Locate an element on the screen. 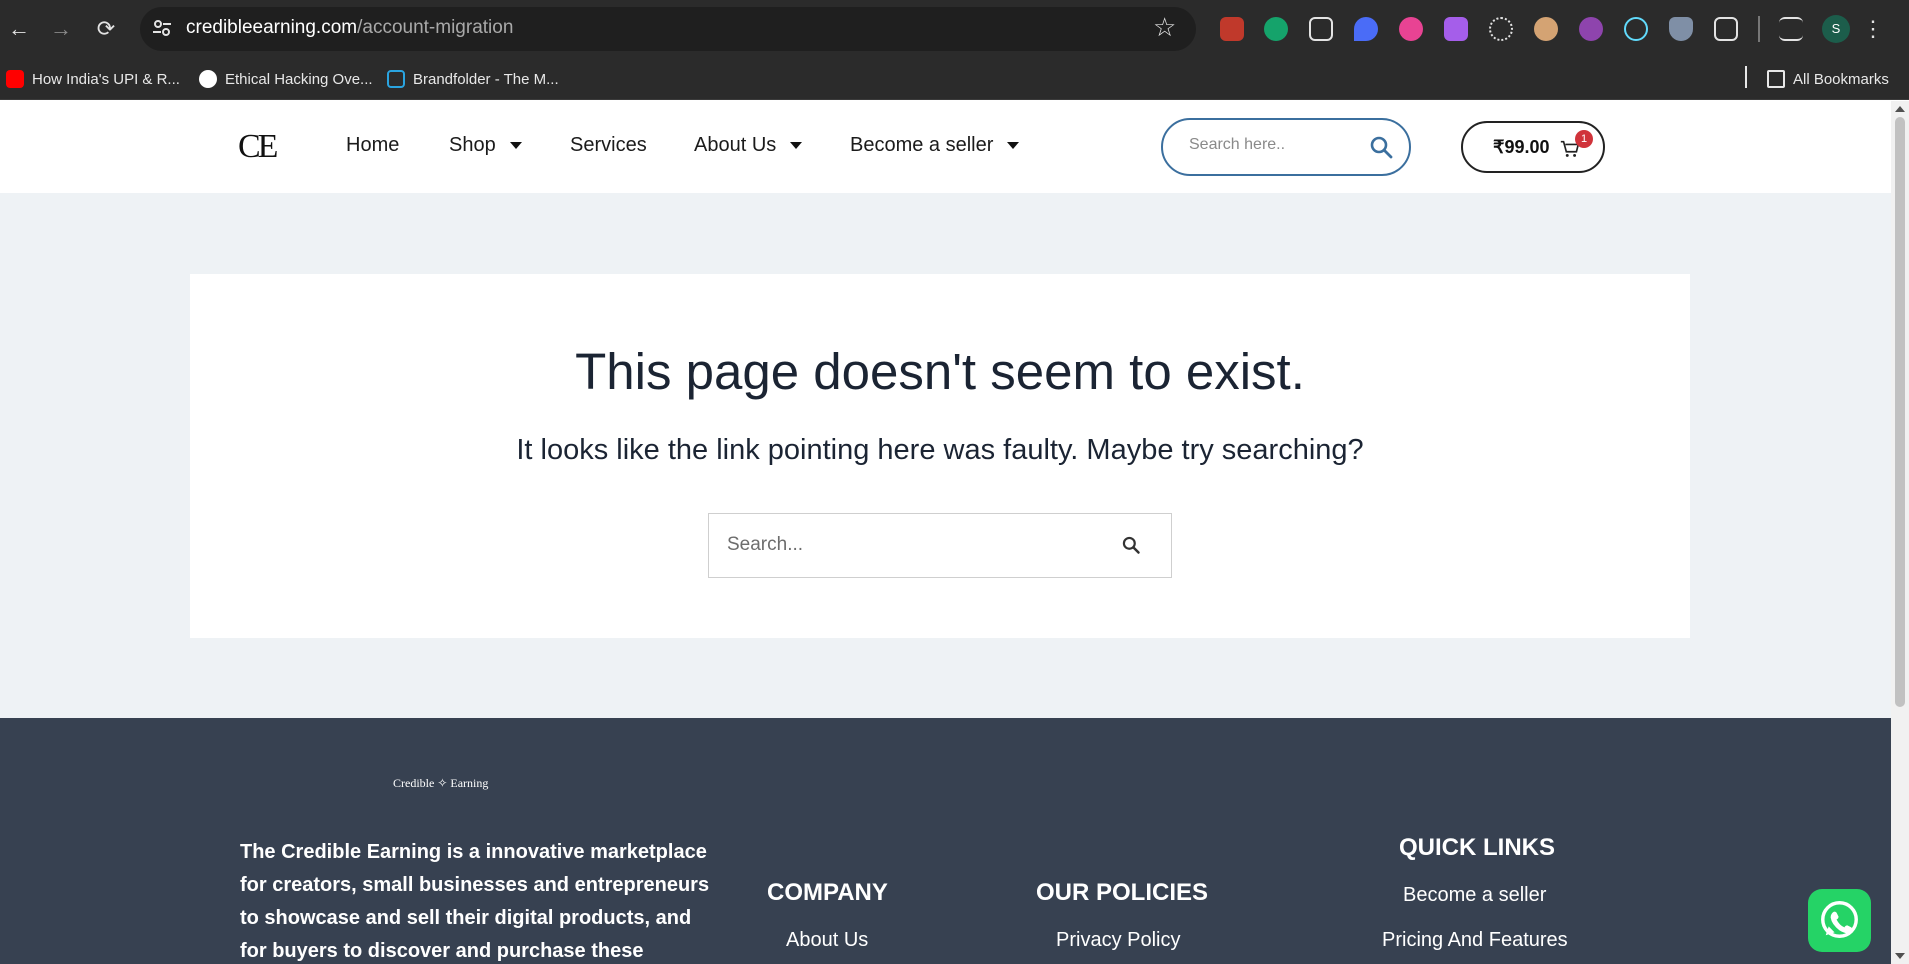 Image resolution: width=1909 pixels, height=964 pixels. bookmarks-divider is located at coordinates (1746, 77).